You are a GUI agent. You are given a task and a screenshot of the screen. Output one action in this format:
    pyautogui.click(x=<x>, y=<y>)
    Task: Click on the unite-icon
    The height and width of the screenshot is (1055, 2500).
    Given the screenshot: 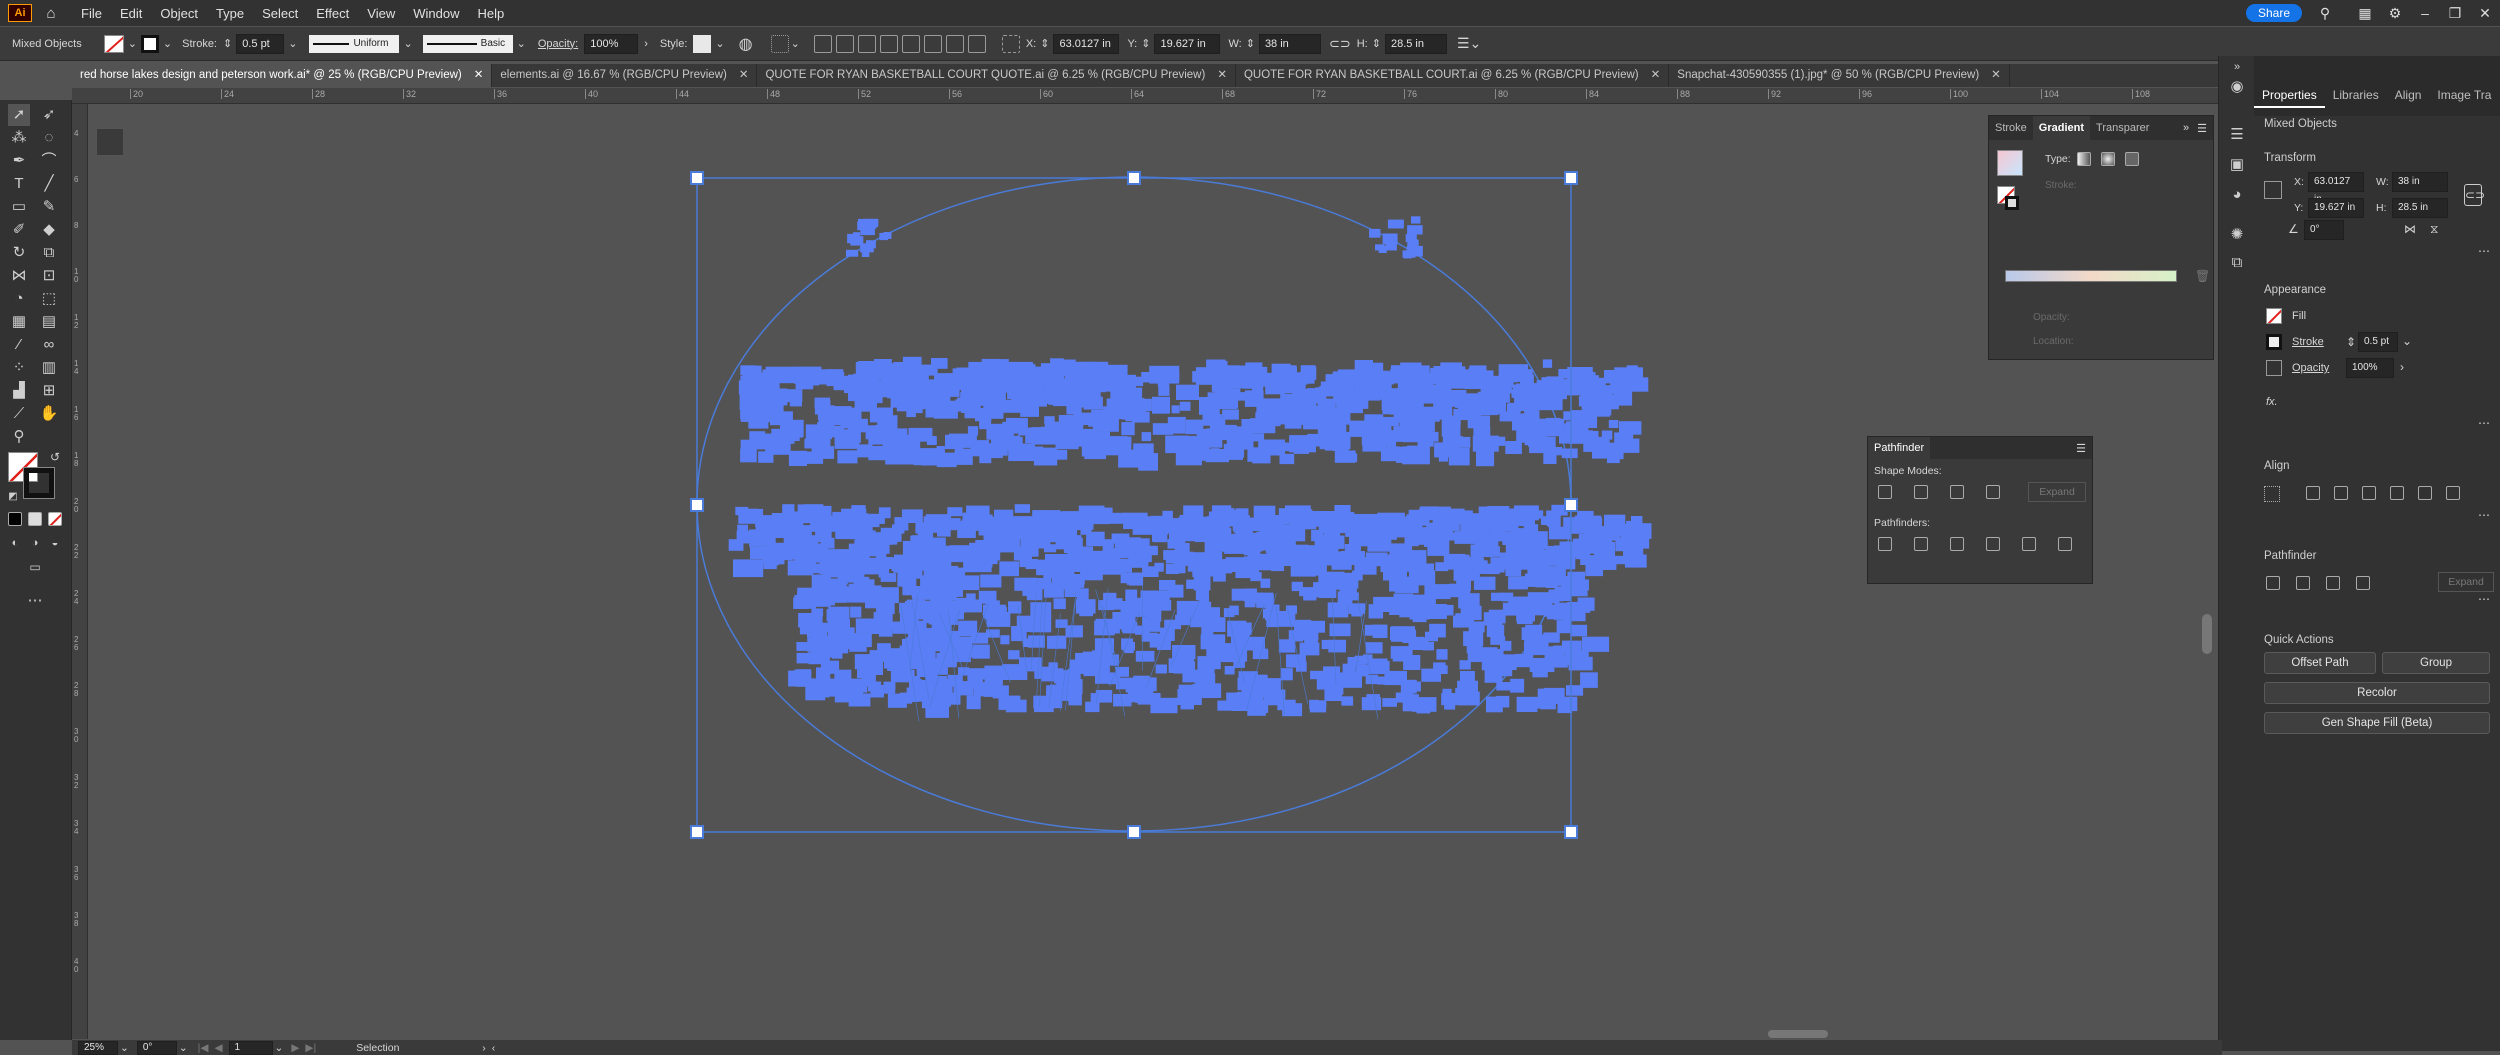 What is the action you would take?
    pyautogui.click(x=1885, y=492)
    